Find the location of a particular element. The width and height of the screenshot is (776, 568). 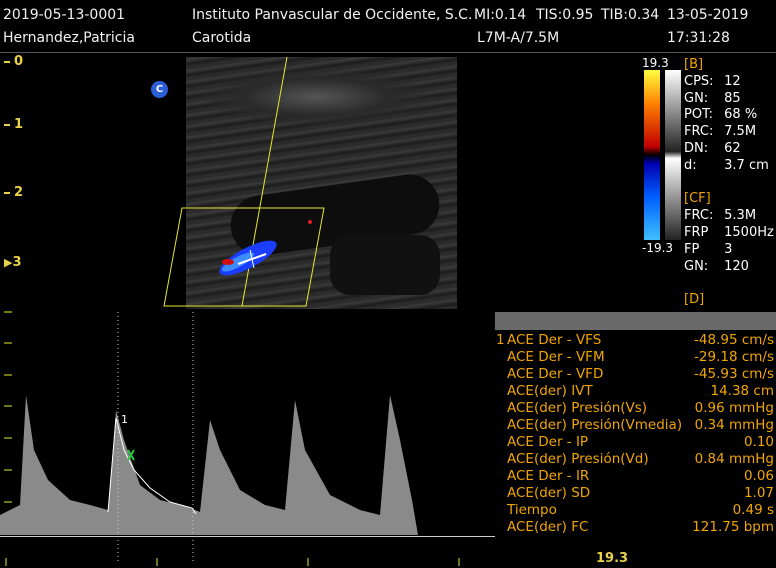

measurement-row: ACE(der) Presión(Vmedia) 0.34 mmHg is located at coordinates (635, 425).